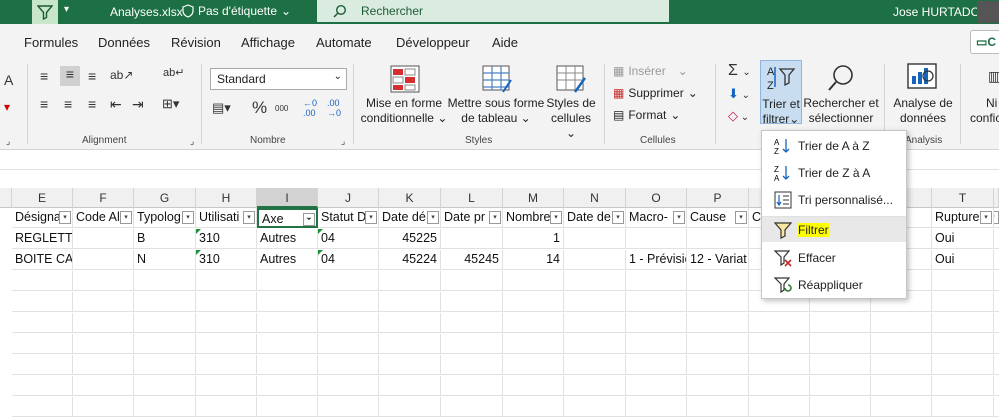  Describe the element at coordinates (348, 218) in the screenshot. I see `table-header-cell: Statut D ▾` at that location.